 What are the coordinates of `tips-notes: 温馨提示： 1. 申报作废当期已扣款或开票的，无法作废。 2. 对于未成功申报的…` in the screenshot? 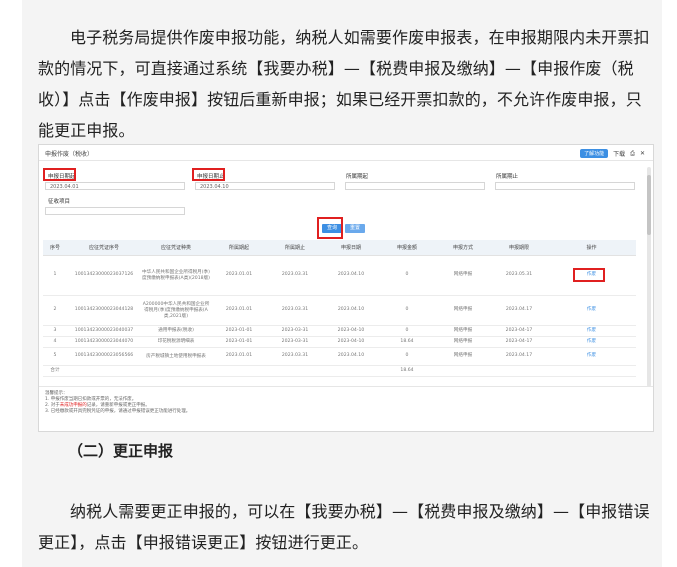 It's located at (117, 403).